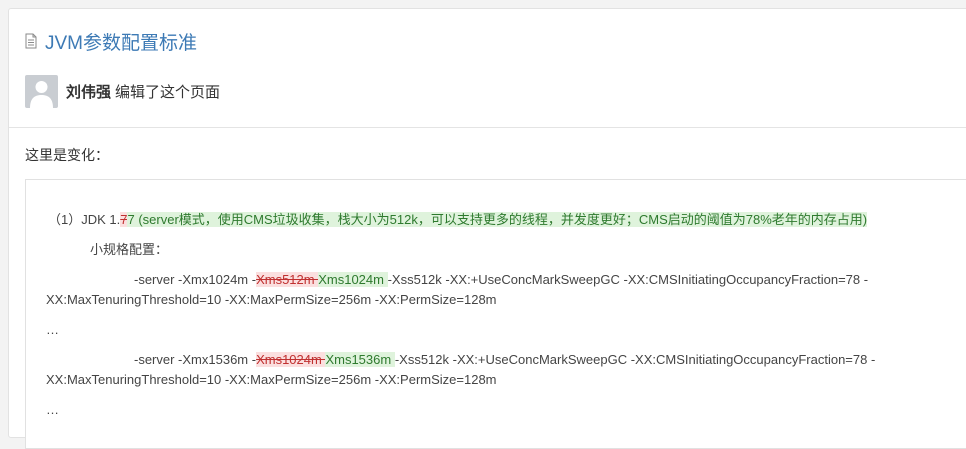 Image resolution: width=966 pixels, height=449 pixels. I want to click on diff-line-small-spec: 小规格配置：, so click(129, 250).